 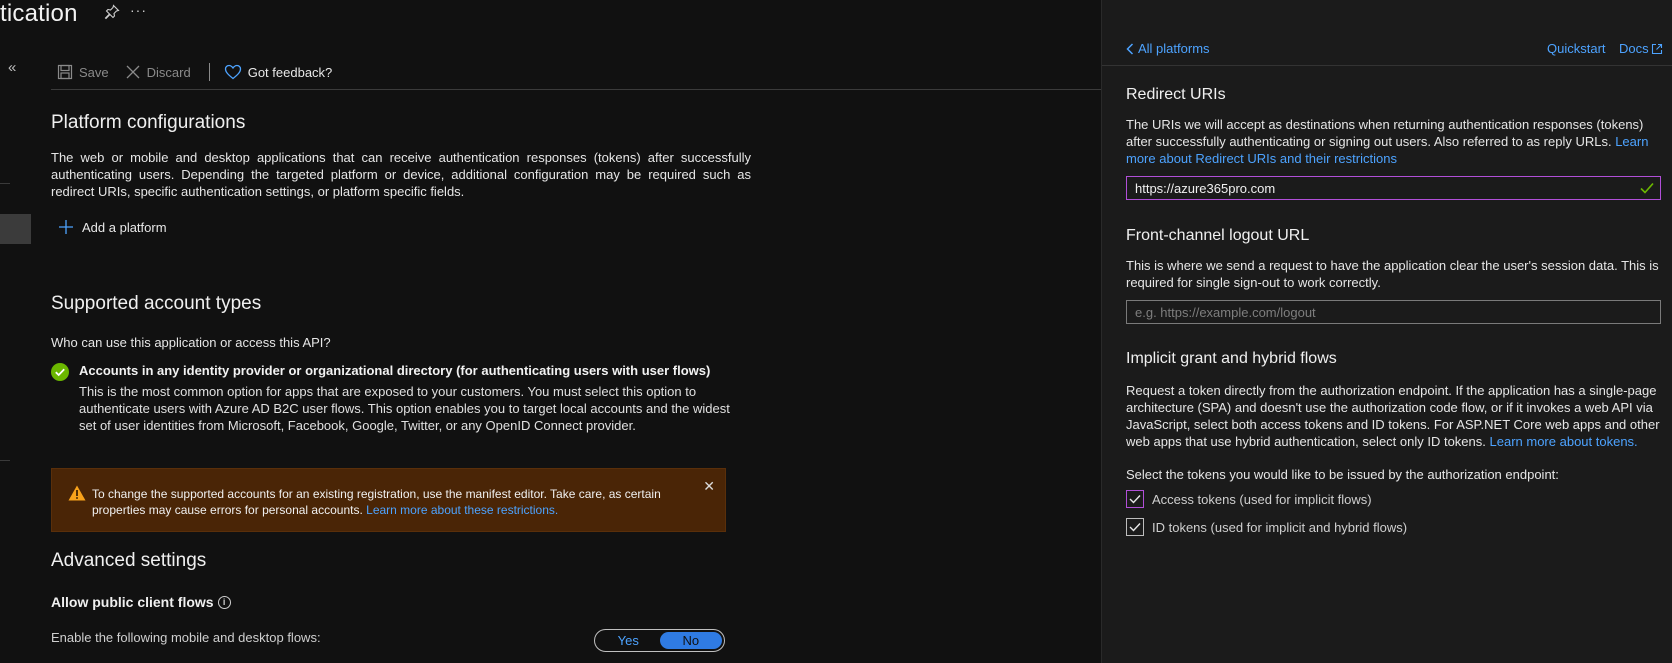 What do you see at coordinates (112, 12) in the screenshot?
I see `pin-icon` at bounding box center [112, 12].